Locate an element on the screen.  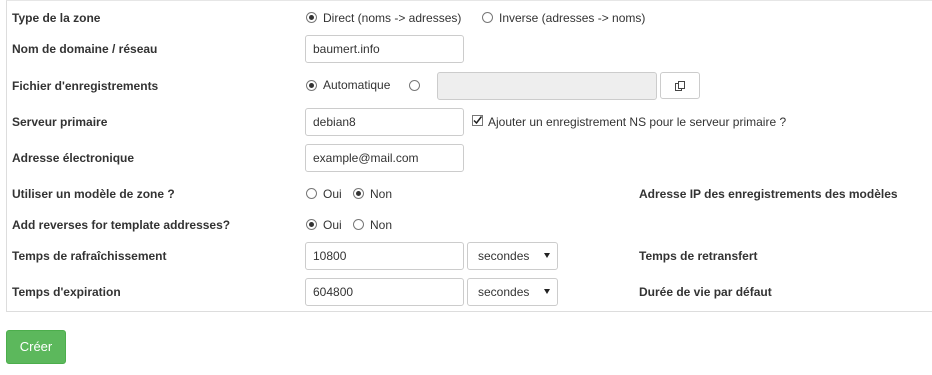
refresh-unit-select: secondes is located at coordinates (512, 256).